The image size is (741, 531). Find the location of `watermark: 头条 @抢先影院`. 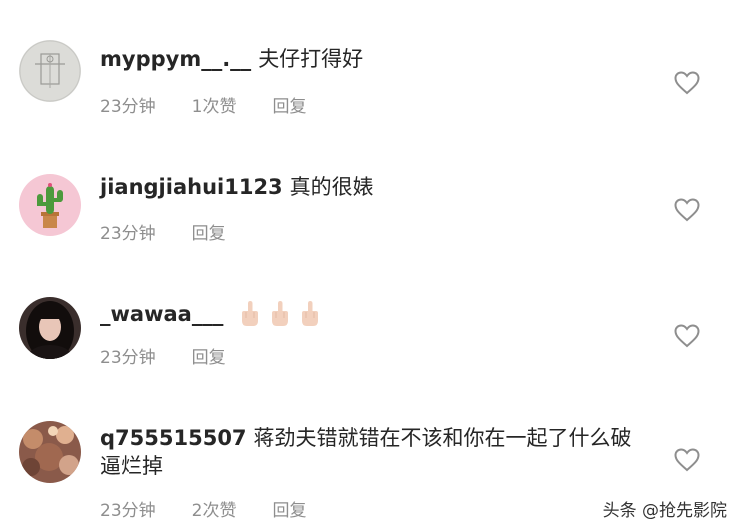

watermark: 头条 @抢先影院 is located at coordinates (664, 511).